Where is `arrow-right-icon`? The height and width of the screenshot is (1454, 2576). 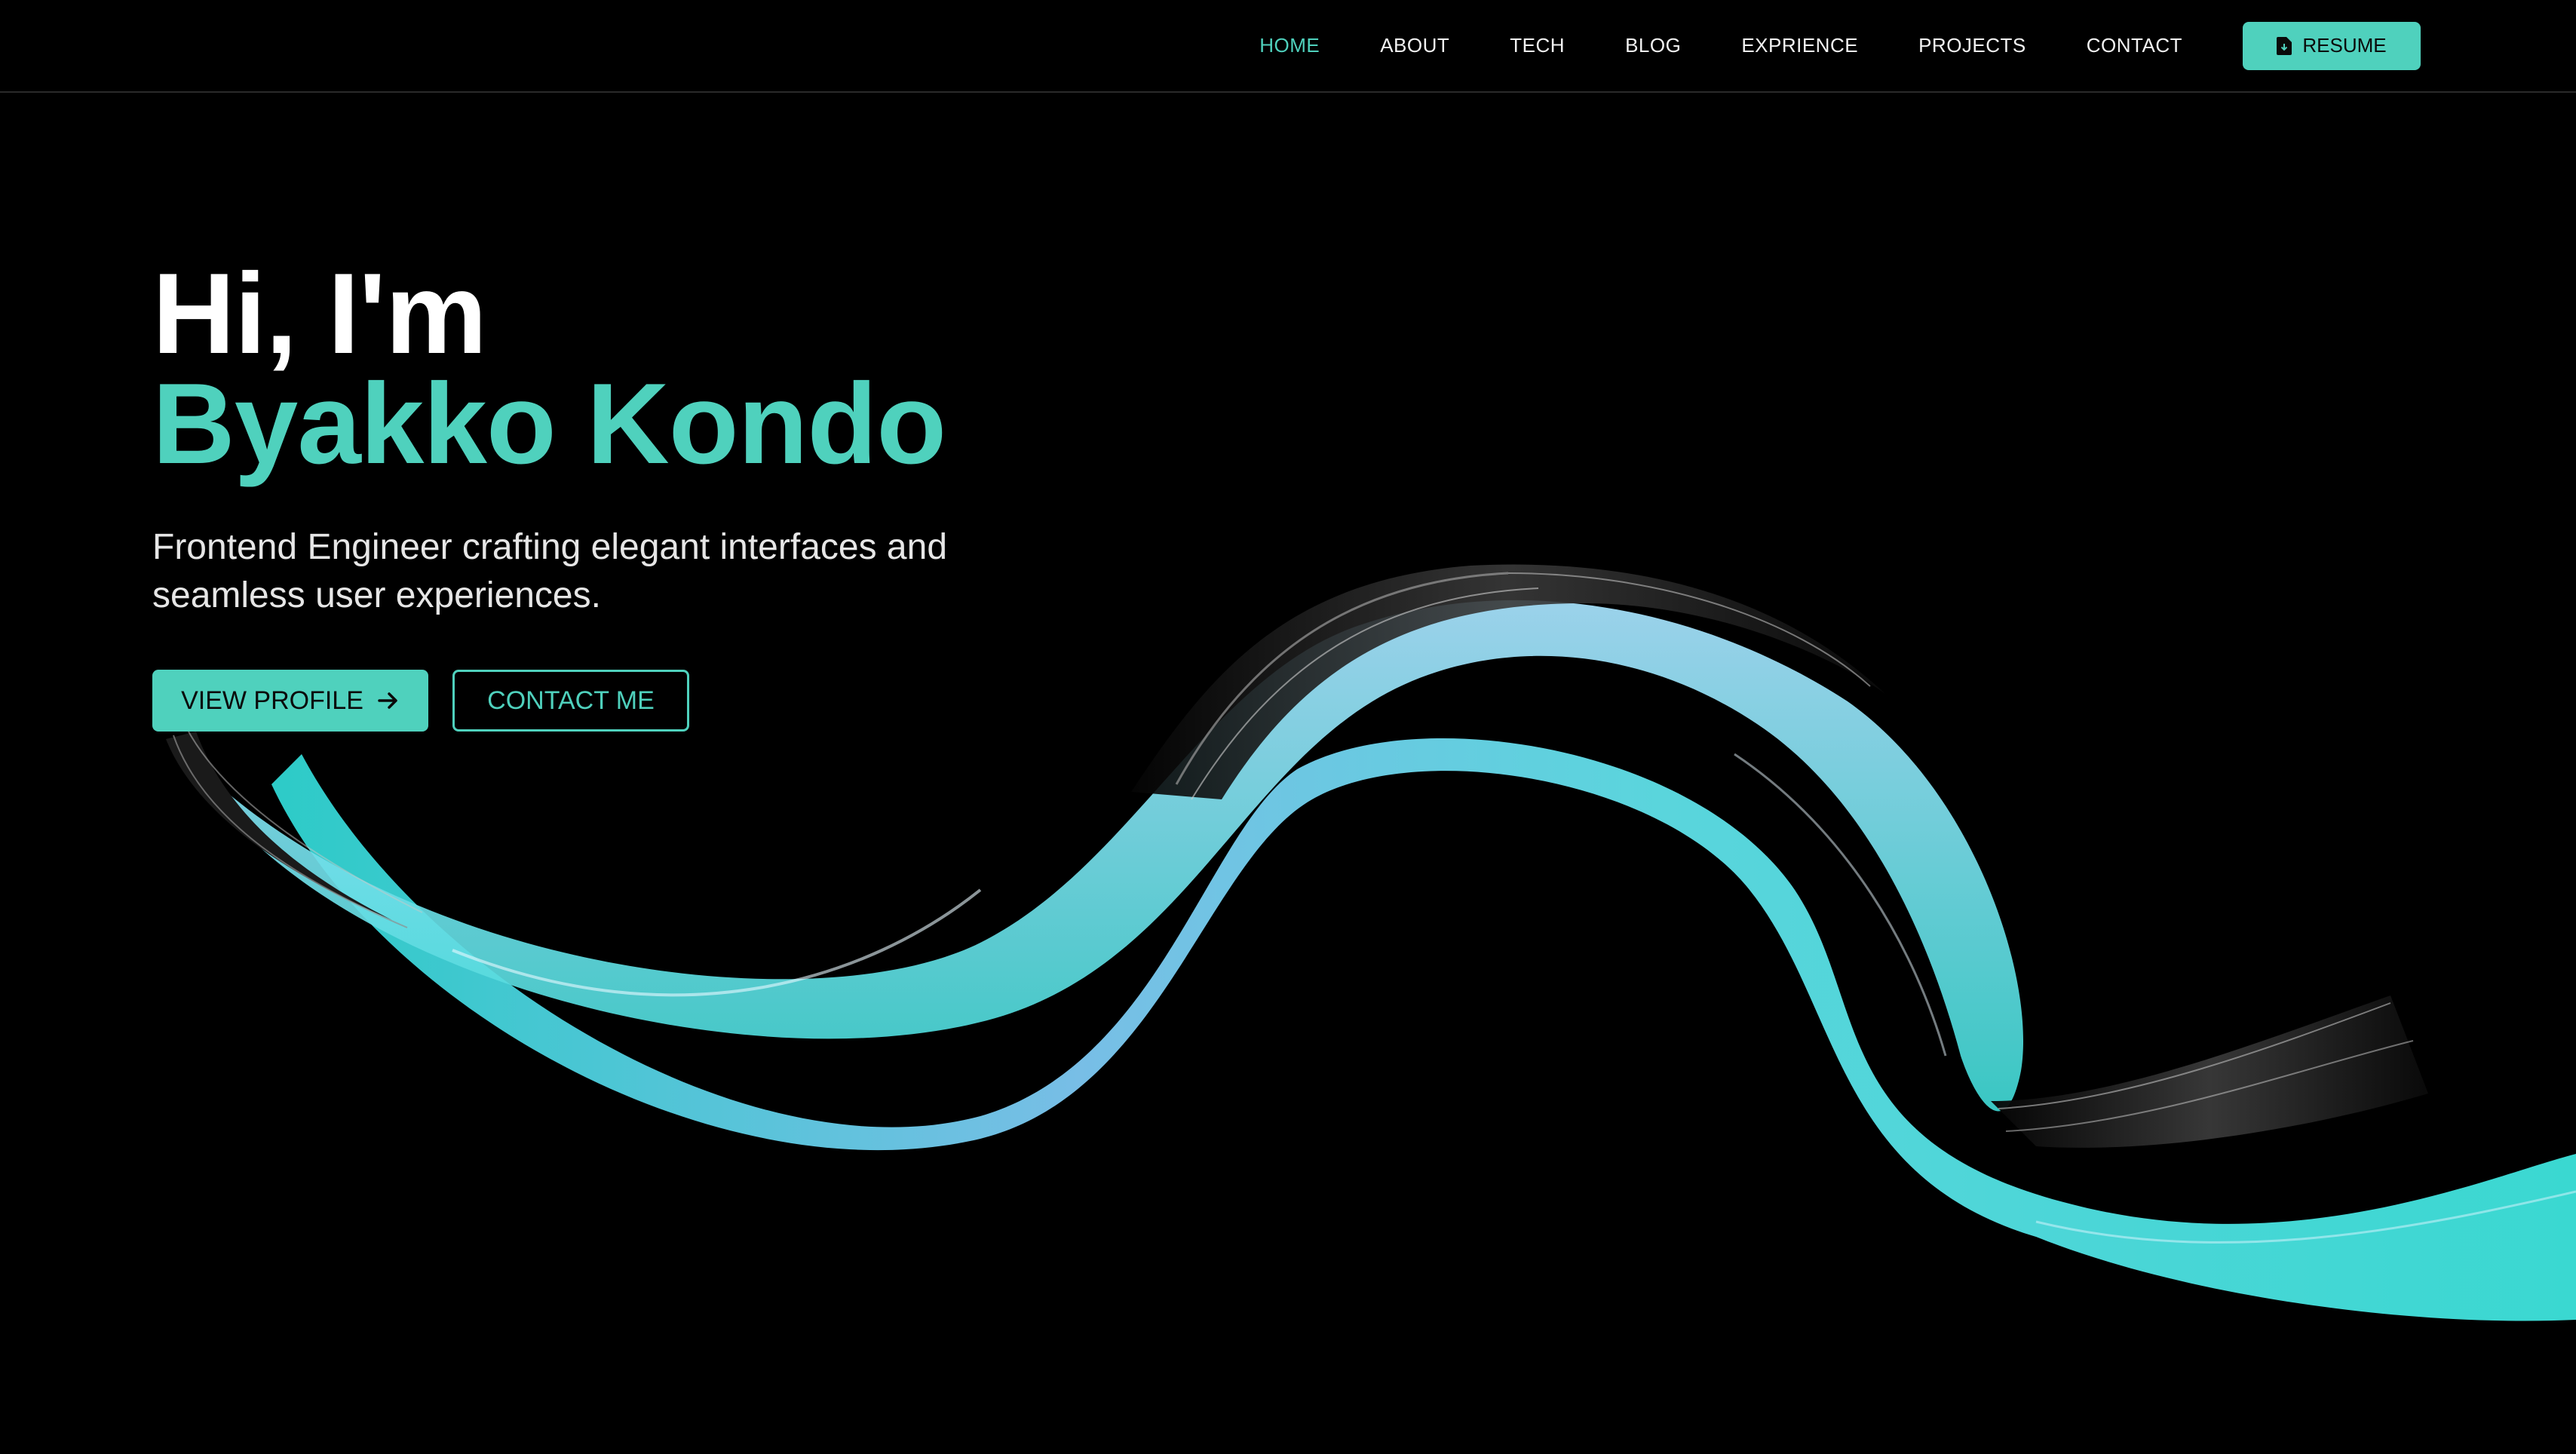 arrow-right-icon is located at coordinates (387, 700).